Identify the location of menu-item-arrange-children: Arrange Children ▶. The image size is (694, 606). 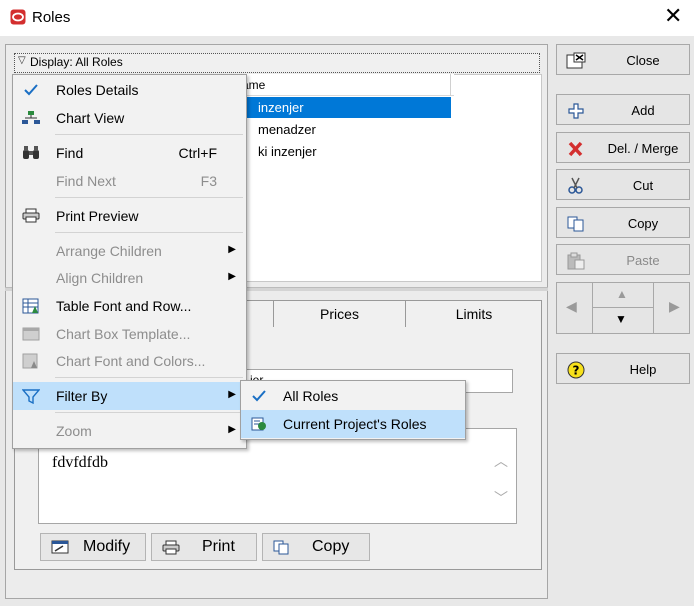
(129, 251).